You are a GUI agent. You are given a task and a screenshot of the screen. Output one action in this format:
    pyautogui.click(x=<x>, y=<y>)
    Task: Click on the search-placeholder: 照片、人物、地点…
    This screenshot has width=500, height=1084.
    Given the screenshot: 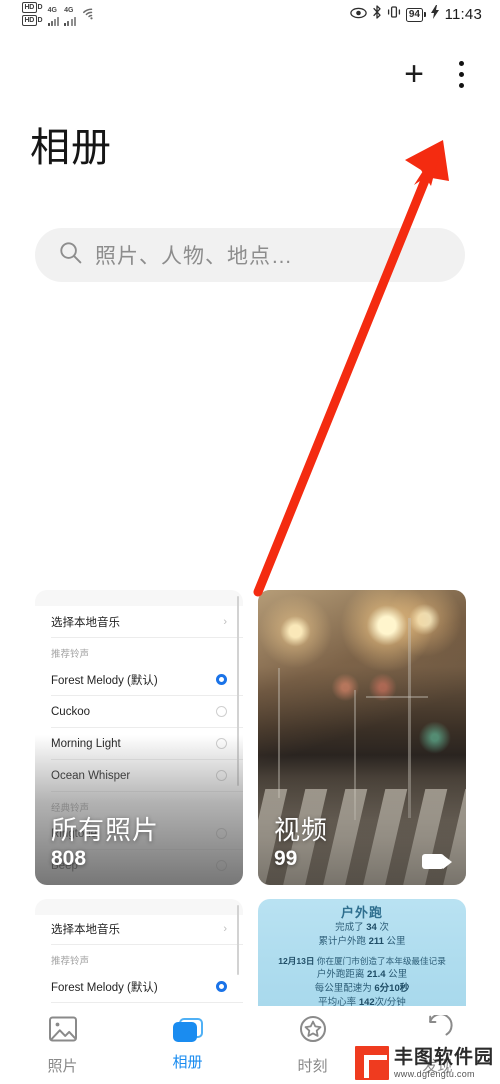 What is the action you would take?
    pyautogui.click(x=194, y=256)
    